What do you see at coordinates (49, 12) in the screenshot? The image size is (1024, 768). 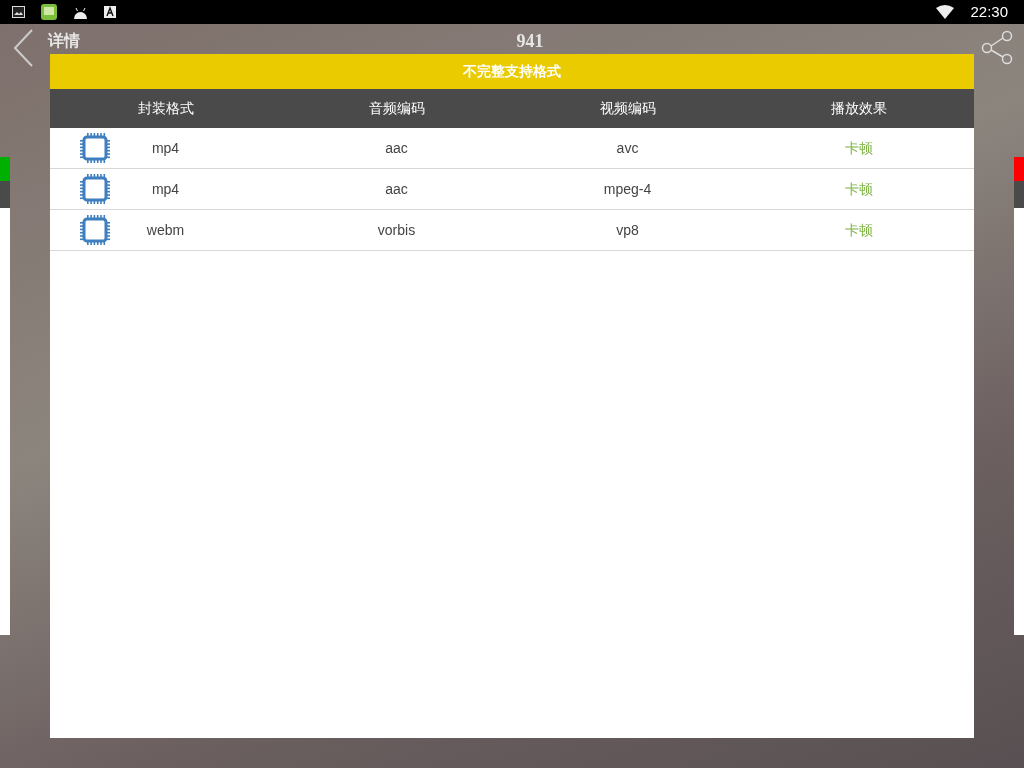 I see `app-icon` at bounding box center [49, 12].